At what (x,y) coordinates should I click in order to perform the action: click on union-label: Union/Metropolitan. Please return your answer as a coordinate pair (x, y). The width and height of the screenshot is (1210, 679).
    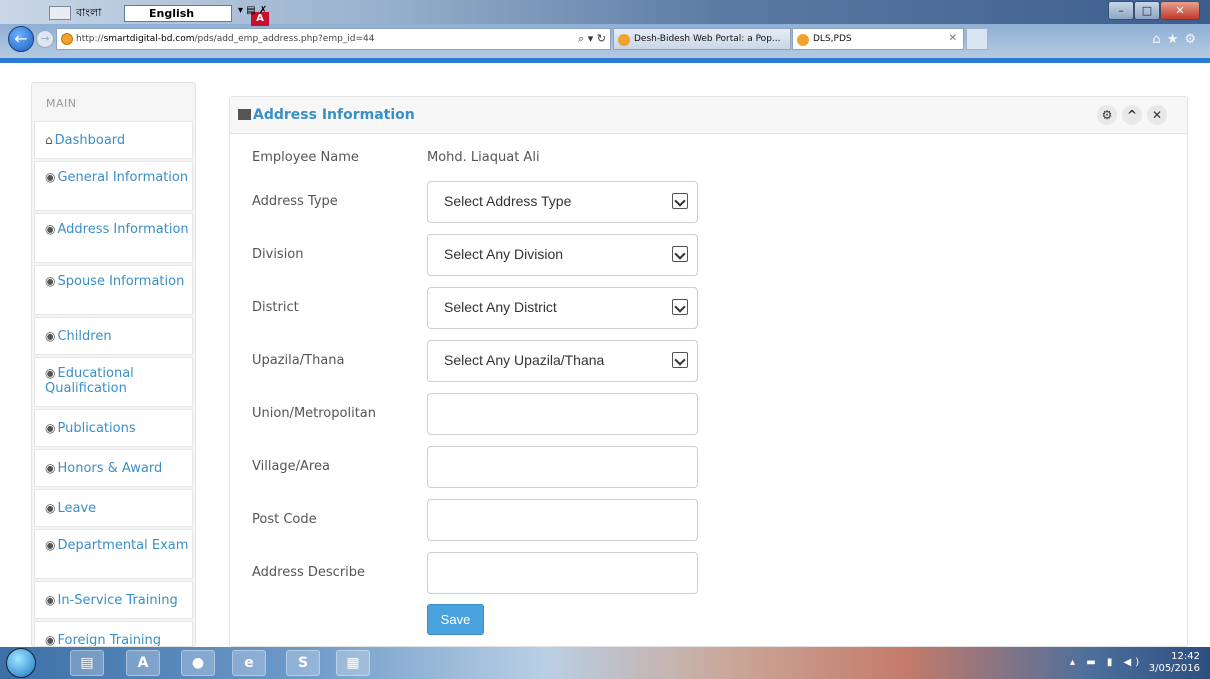
    Looking at the image, I should click on (314, 413).